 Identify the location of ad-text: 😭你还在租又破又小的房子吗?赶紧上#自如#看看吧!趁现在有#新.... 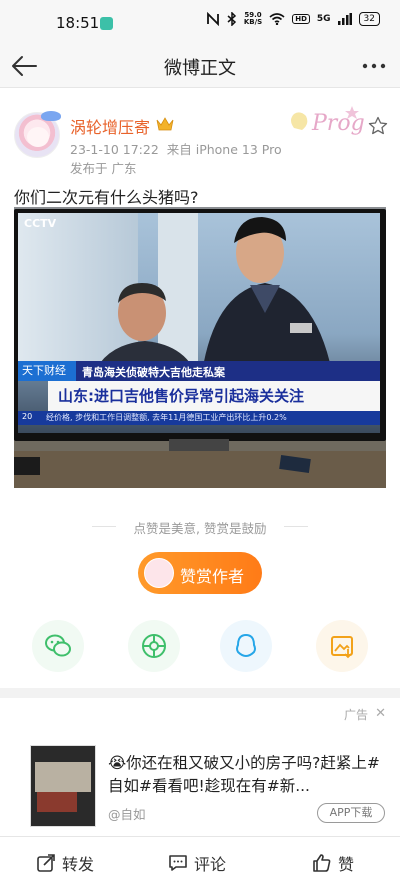
(246, 775).